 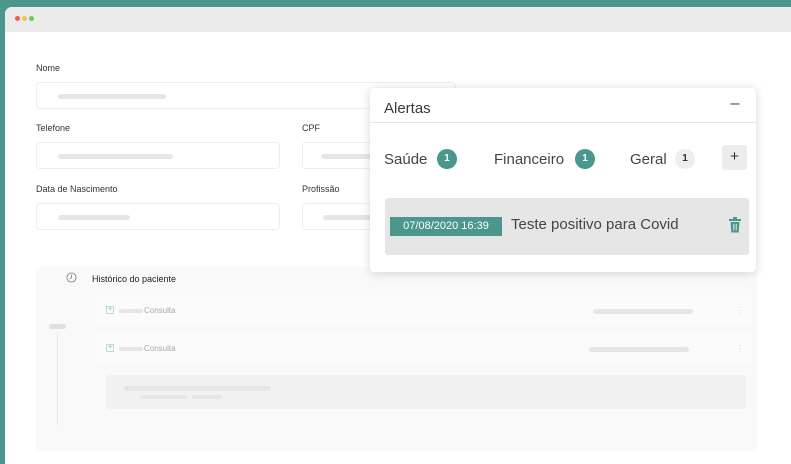 What do you see at coordinates (398, 19) in the screenshot?
I see `title-bar` at bounding box center [398, 19].